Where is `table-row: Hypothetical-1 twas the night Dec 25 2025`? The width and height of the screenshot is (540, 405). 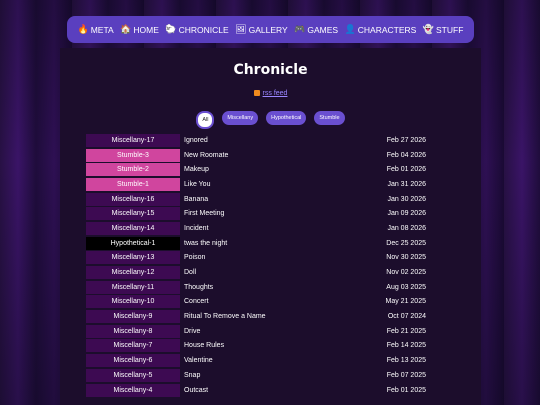
table-row: Hypothetical-1 twas the night Dec 25 2025 is located at coordinates (261, 243).